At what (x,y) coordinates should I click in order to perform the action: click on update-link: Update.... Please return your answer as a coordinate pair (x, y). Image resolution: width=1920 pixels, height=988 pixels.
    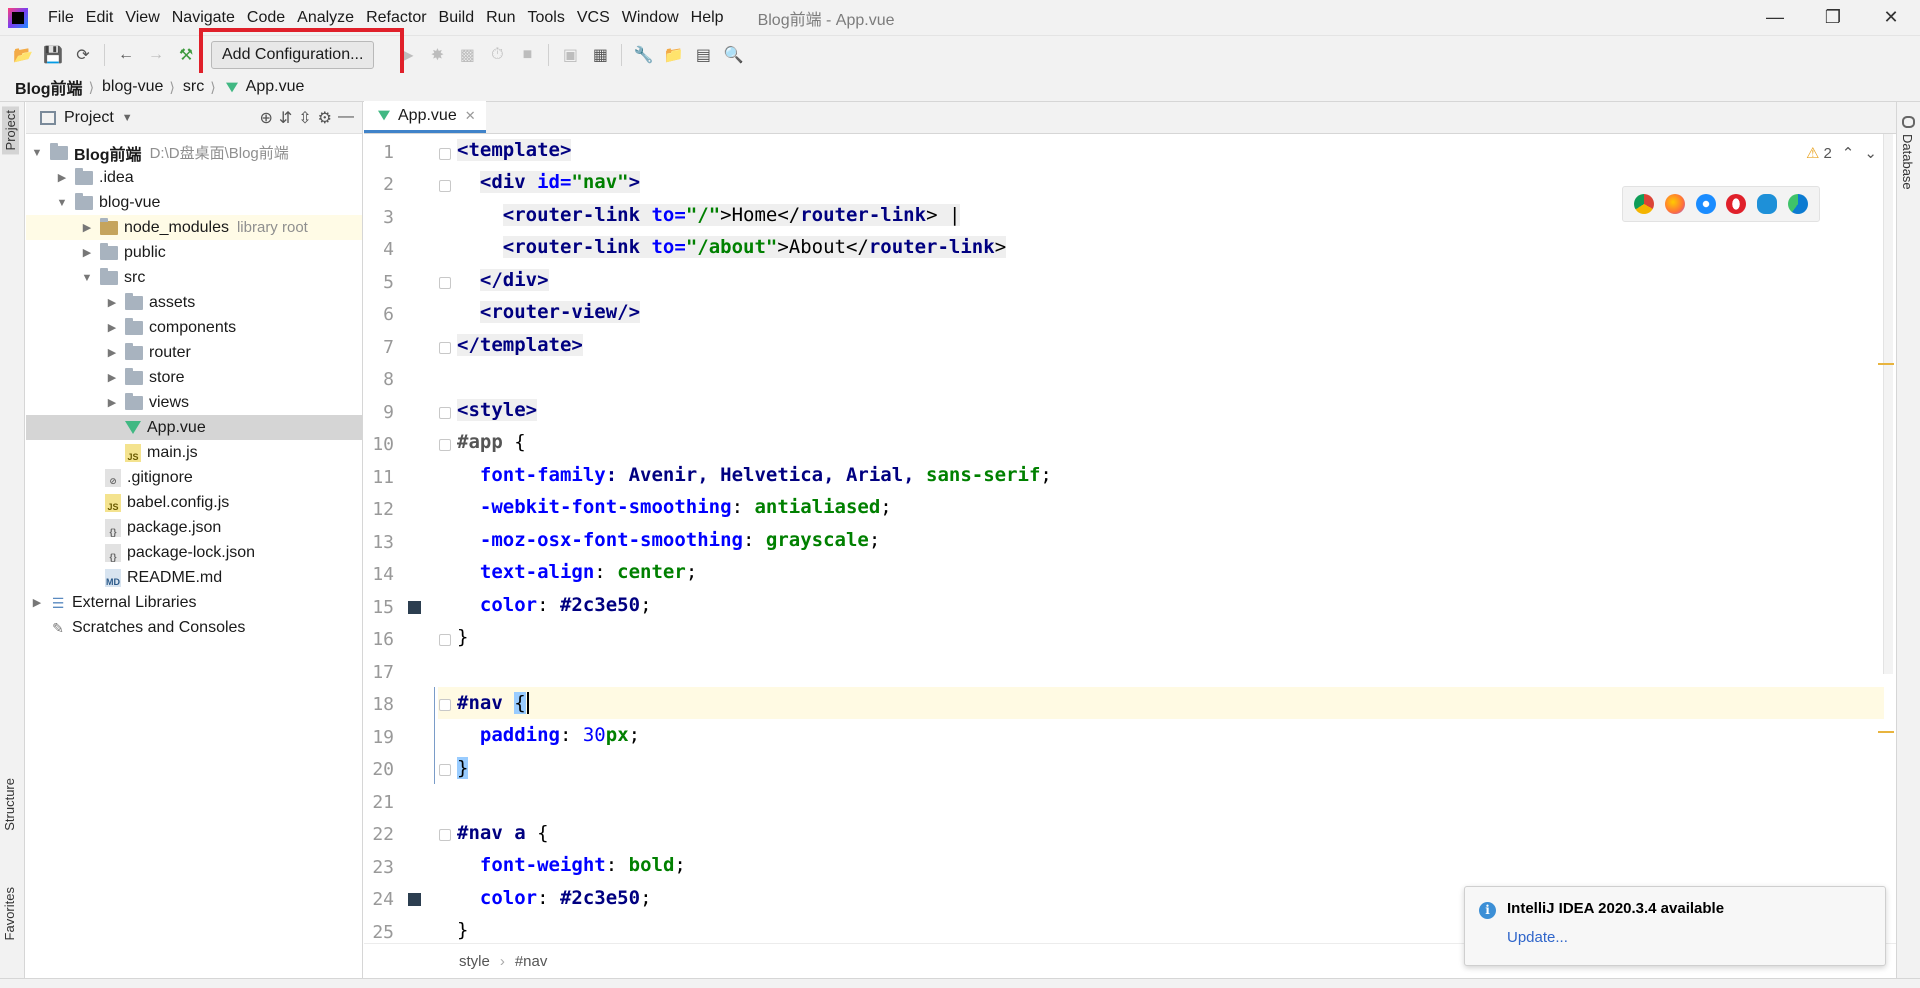
    Looking at the image, I should click on (1537, 937).